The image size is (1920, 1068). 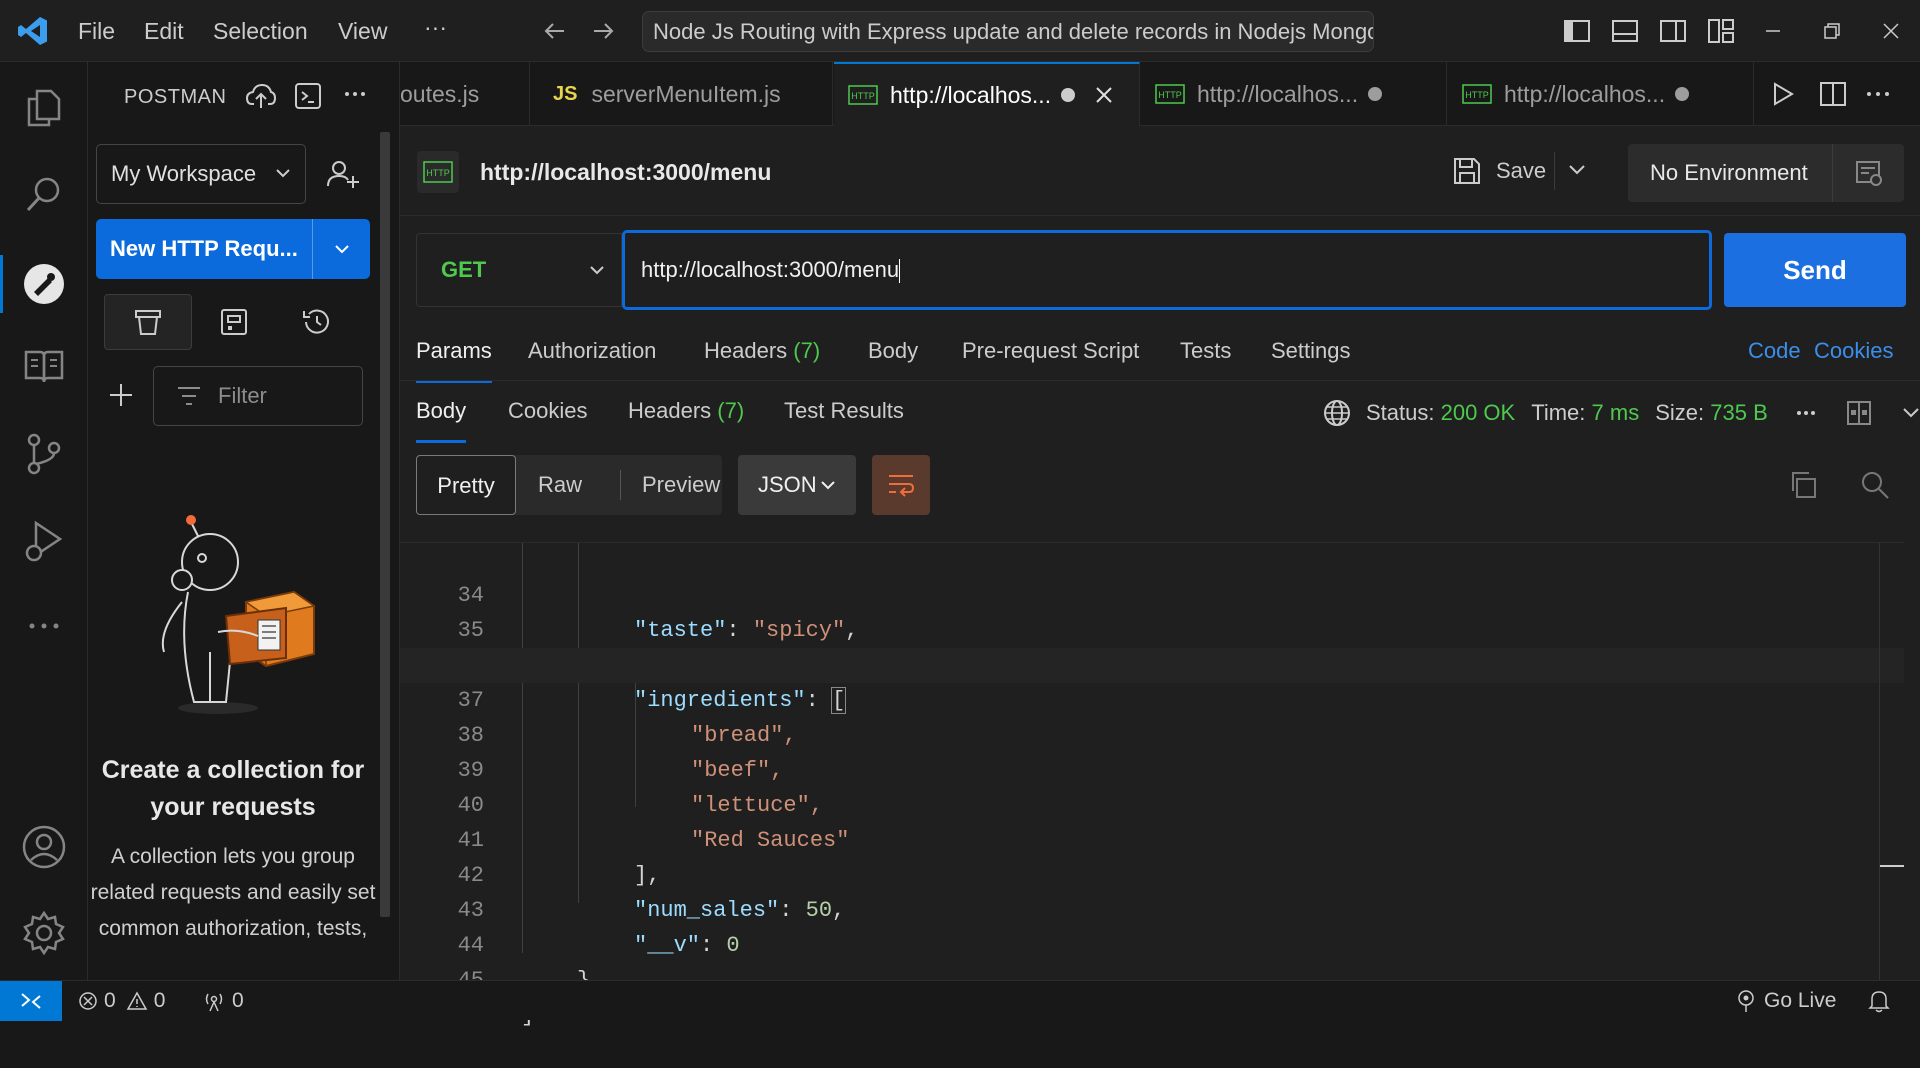 I want to click on tab-body: Body, so click(x=893, y=351).